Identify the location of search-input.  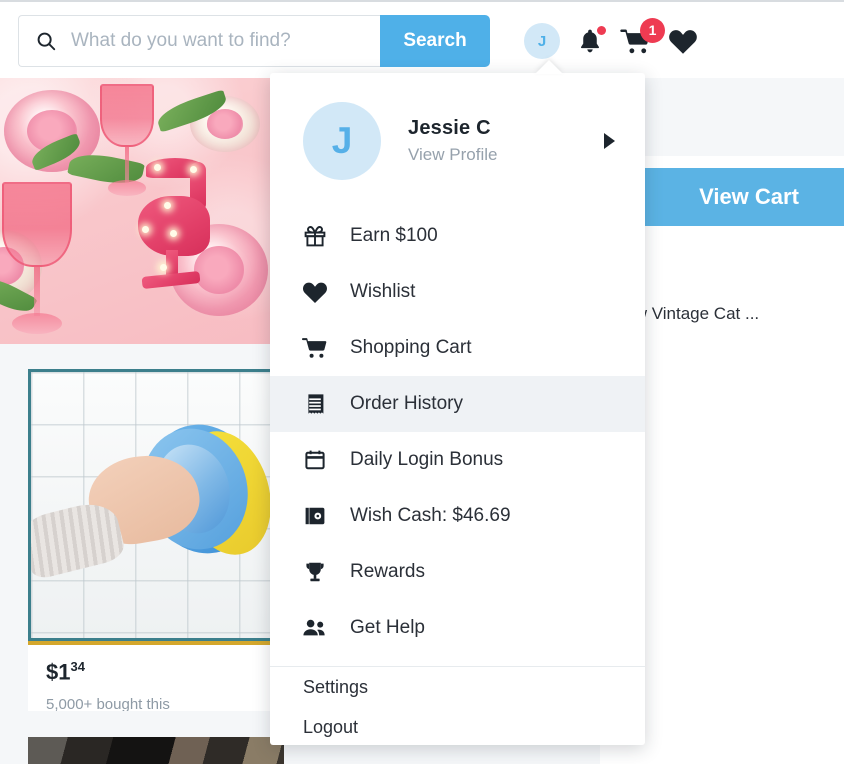
(218, 41).